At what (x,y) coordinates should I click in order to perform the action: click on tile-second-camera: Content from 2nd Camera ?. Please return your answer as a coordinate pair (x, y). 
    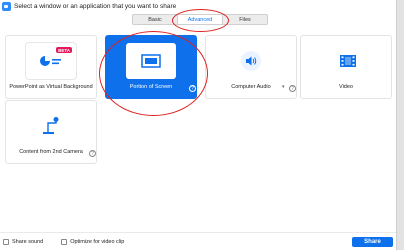
    Looking at the image, I should click on (51, 132).